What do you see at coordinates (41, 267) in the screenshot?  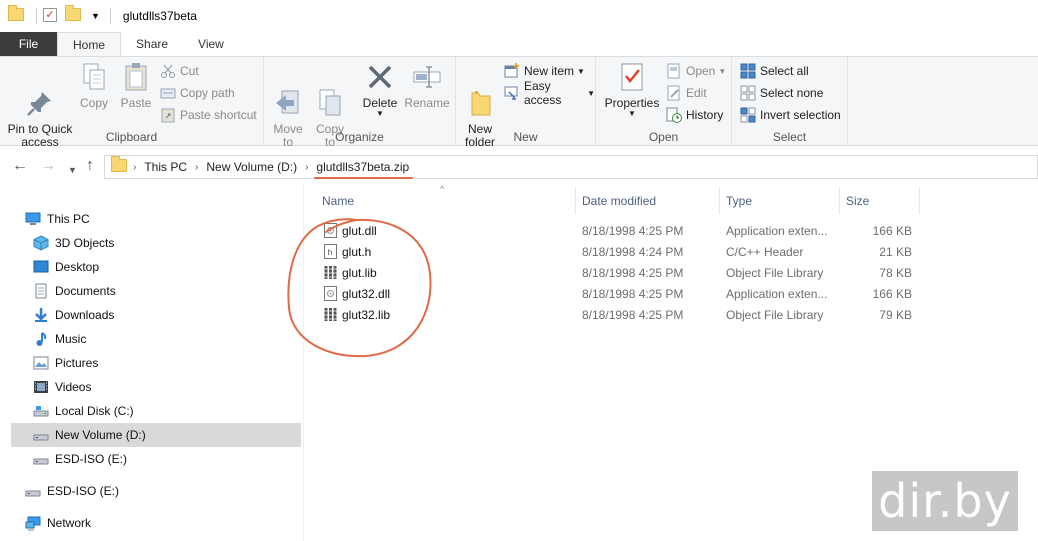 I see `desktop-icon` at bounding box center [41, 267].